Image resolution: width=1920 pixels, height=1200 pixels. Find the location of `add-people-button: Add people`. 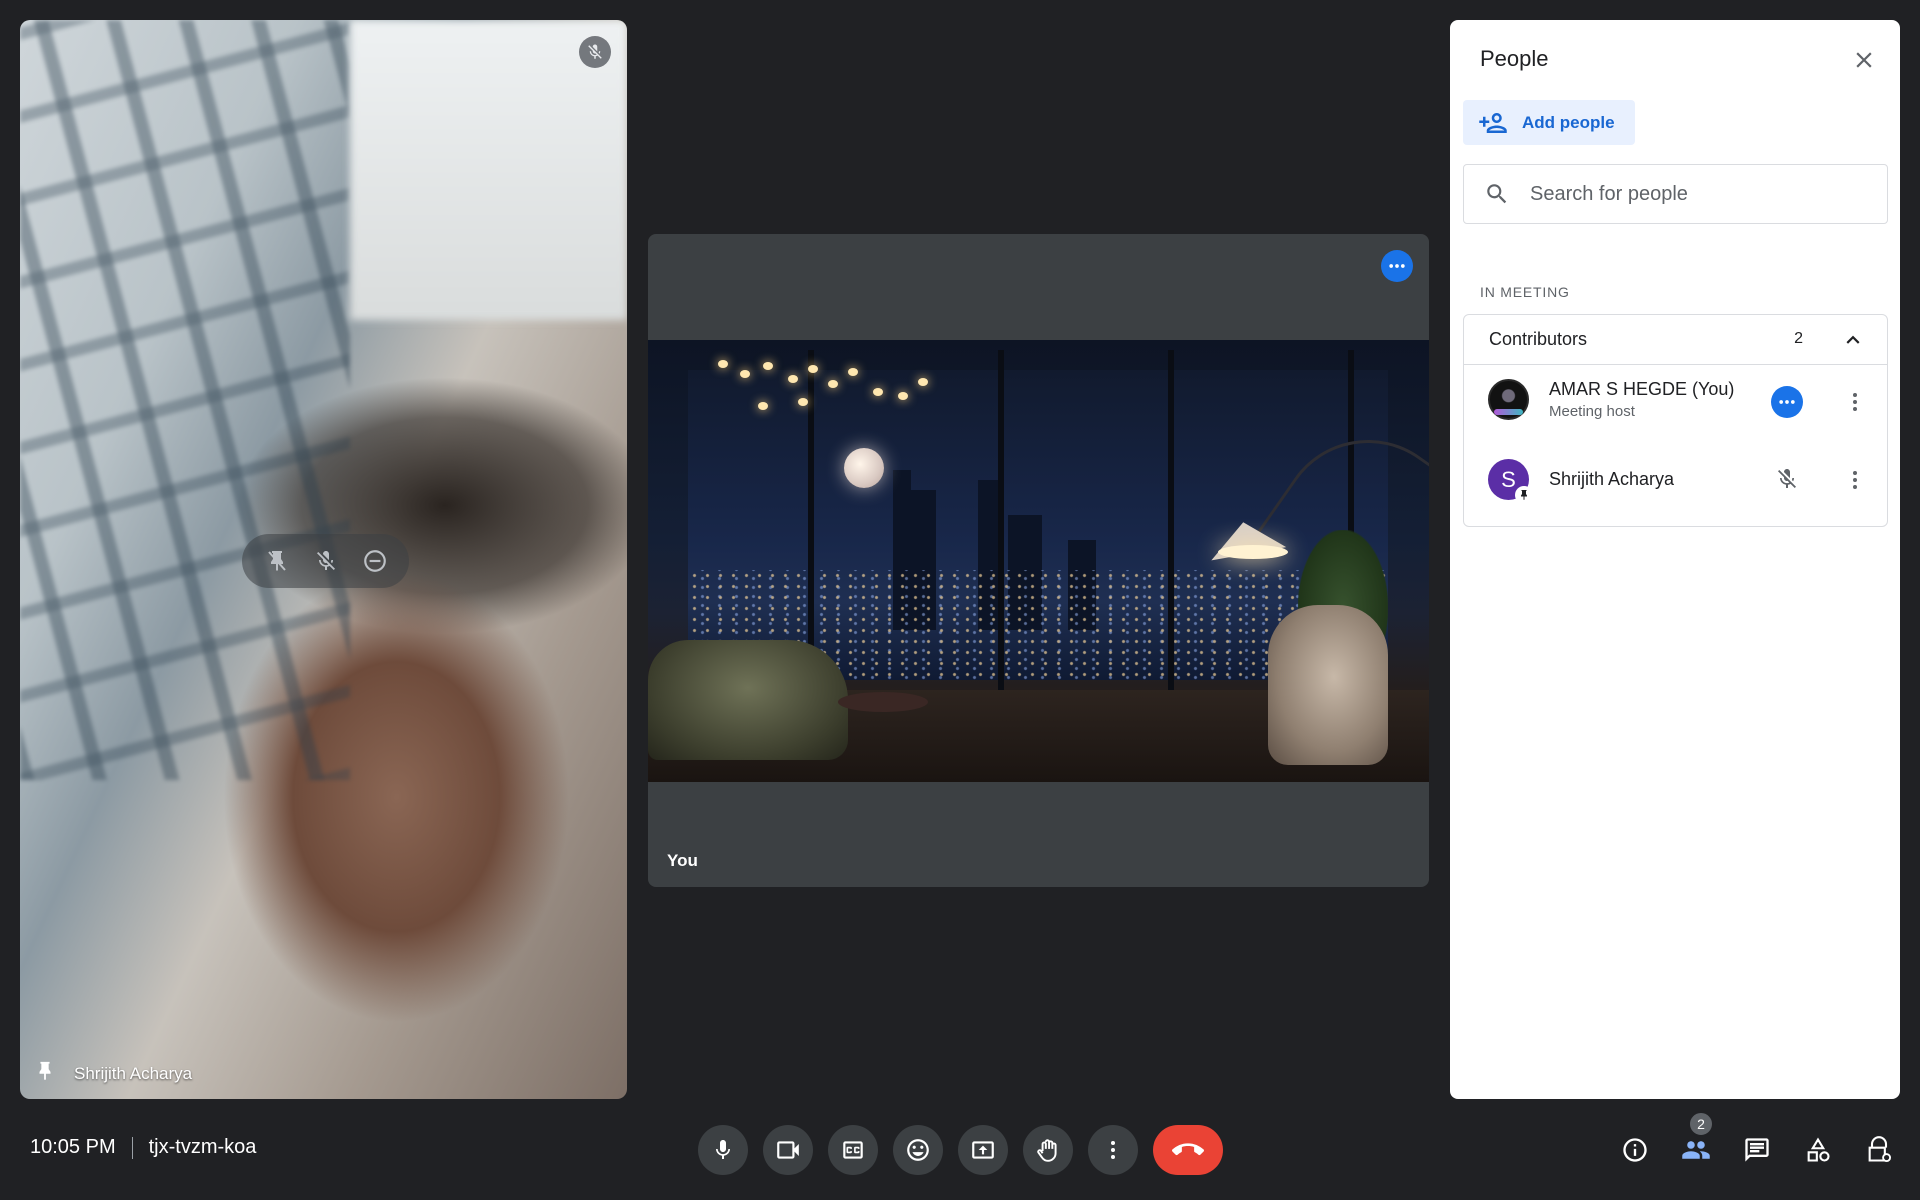

add-people-button: Add people is located at coordinates (1549, 122).